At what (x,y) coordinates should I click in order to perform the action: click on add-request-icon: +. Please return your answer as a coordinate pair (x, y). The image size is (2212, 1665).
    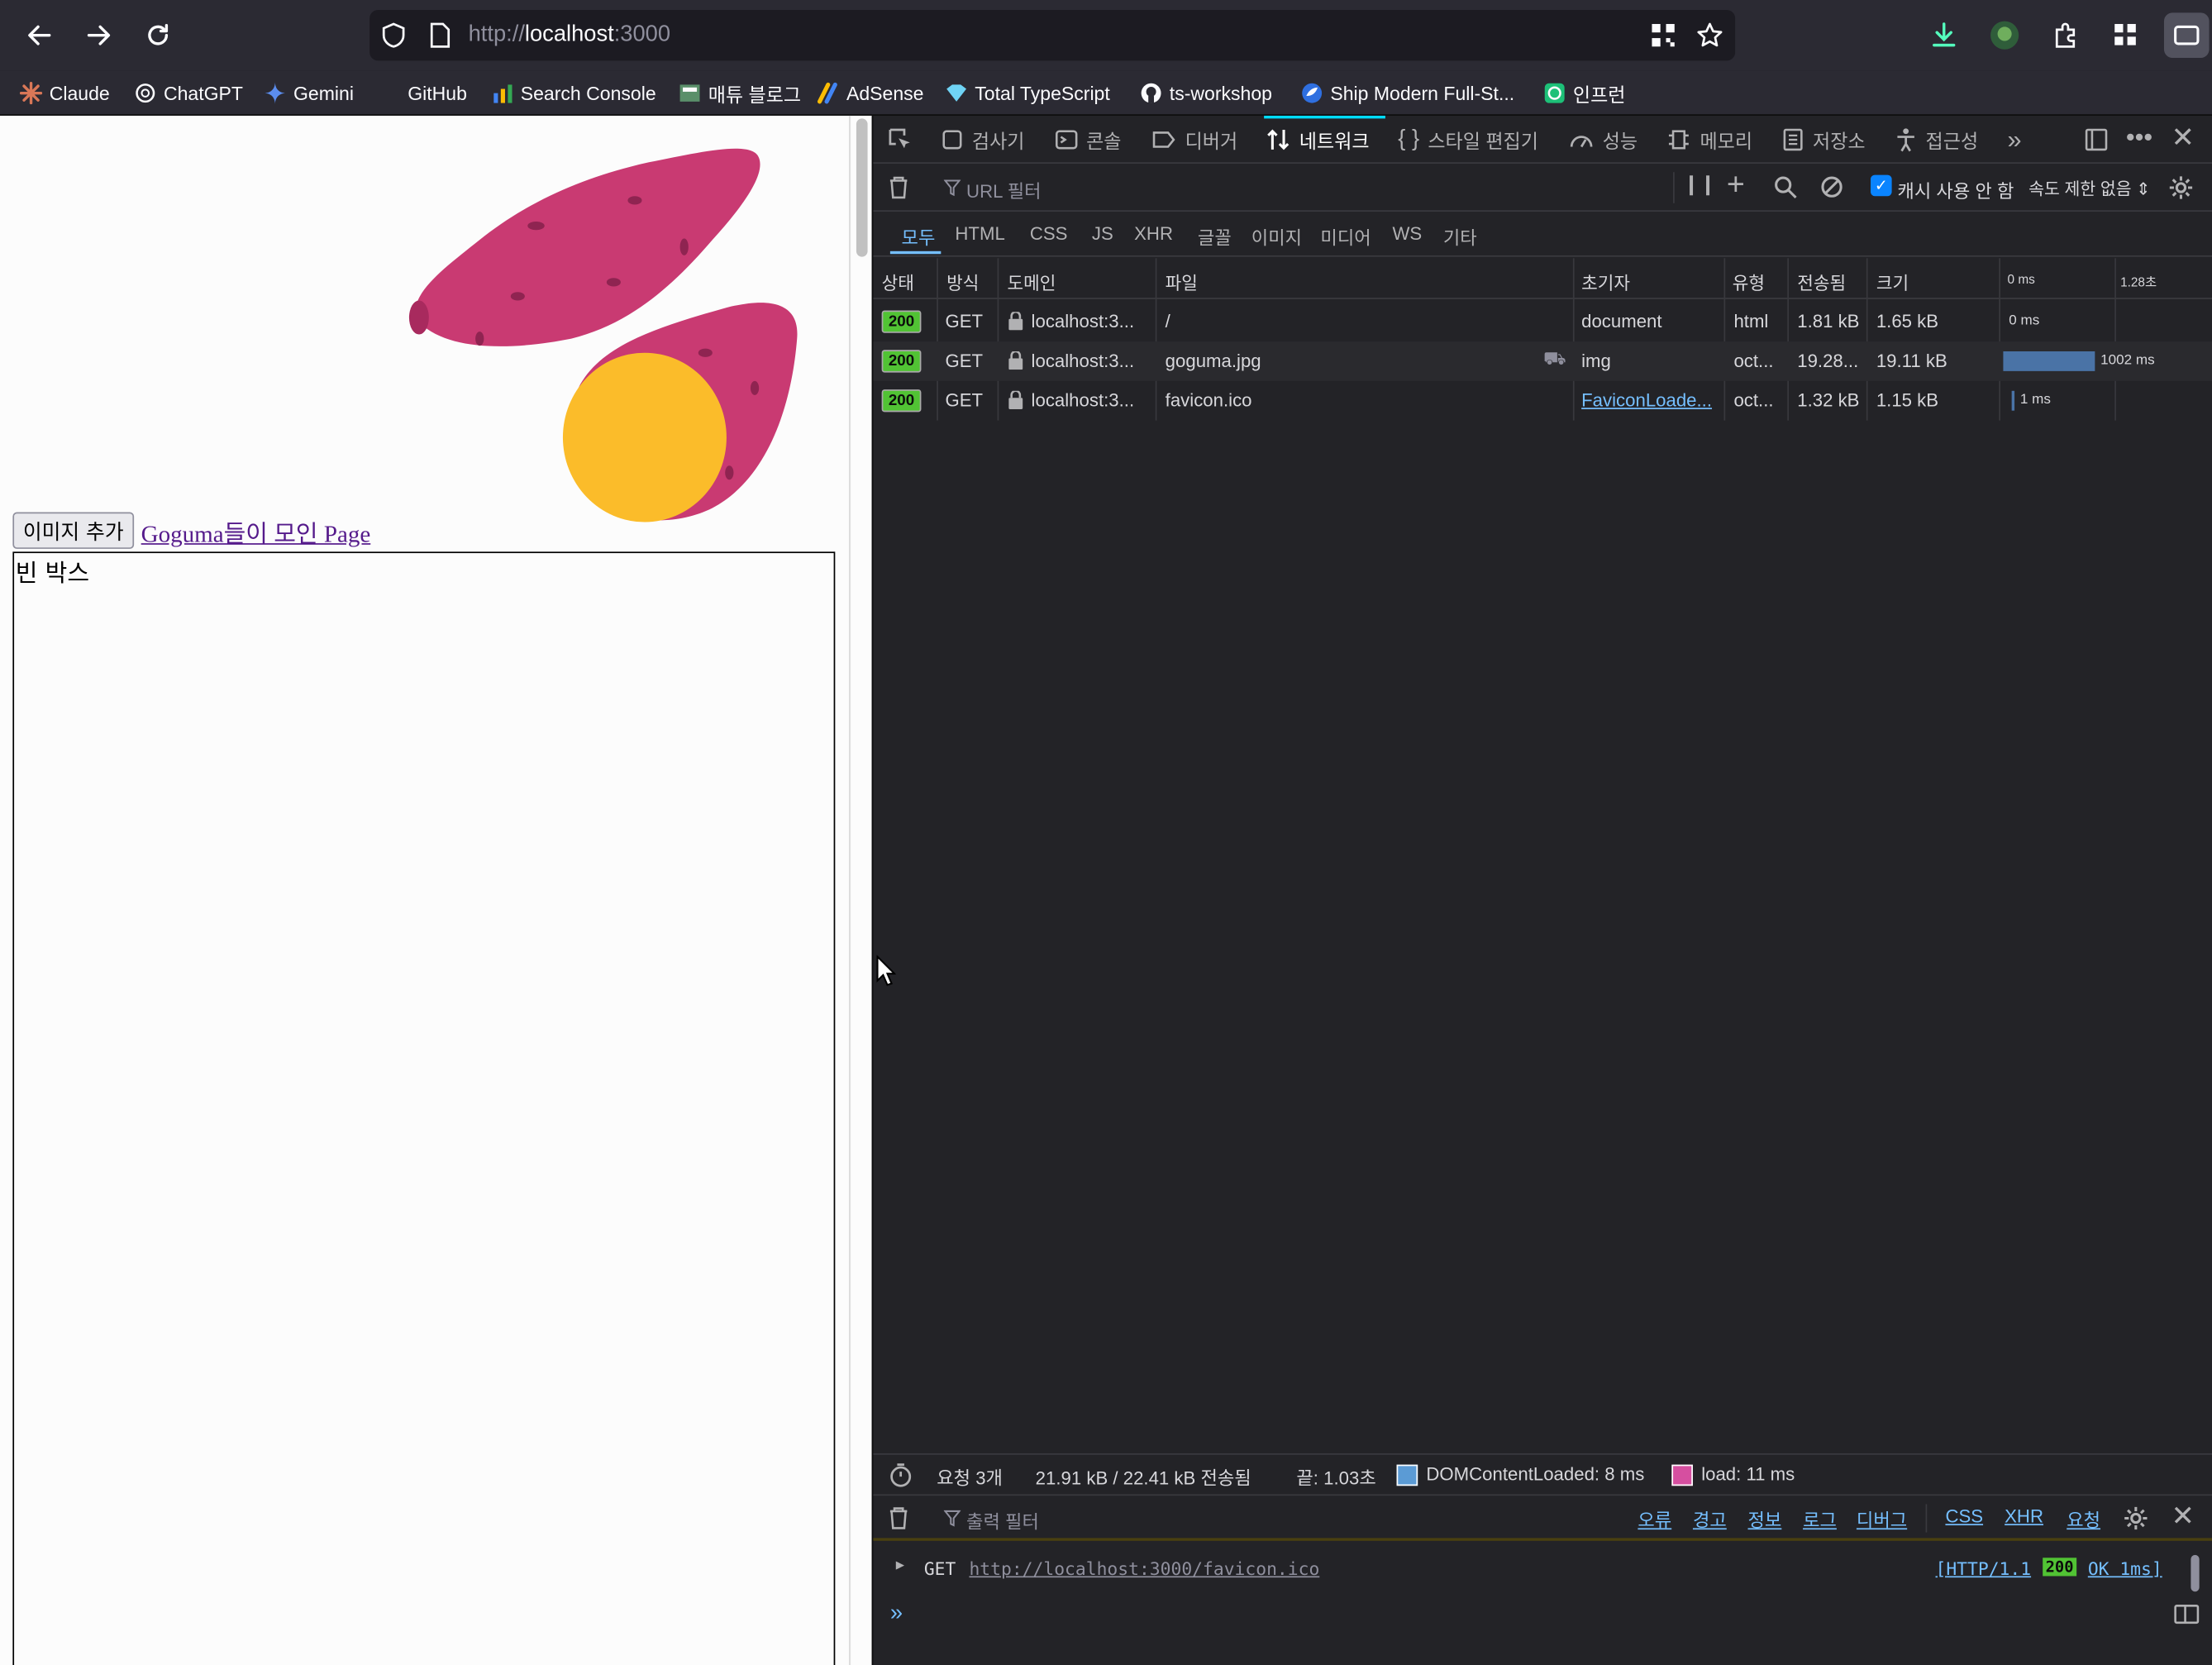
    Looking at the image, I should click on (1736, 184).